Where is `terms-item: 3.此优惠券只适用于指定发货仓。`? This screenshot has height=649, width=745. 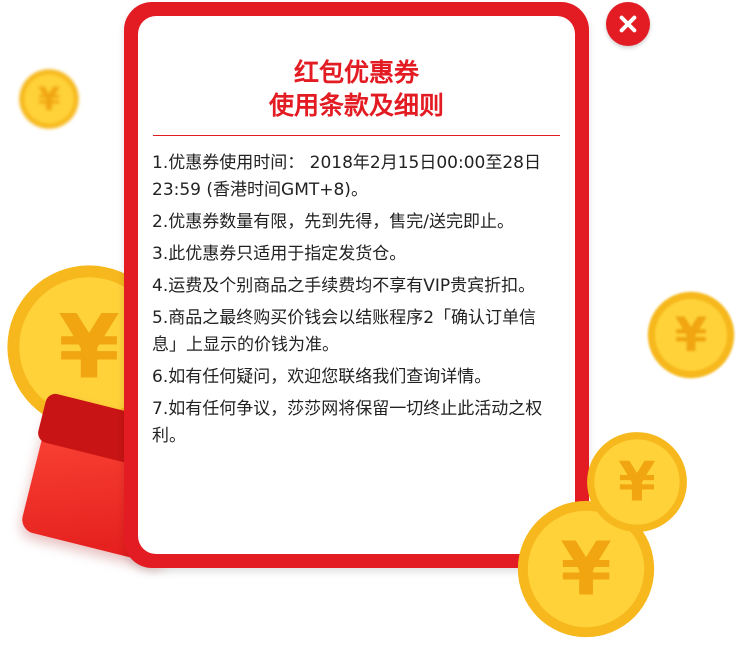 terms-item: 3.此优惠券只适用于指定发货仓。 is located at coordinates (279, 254).